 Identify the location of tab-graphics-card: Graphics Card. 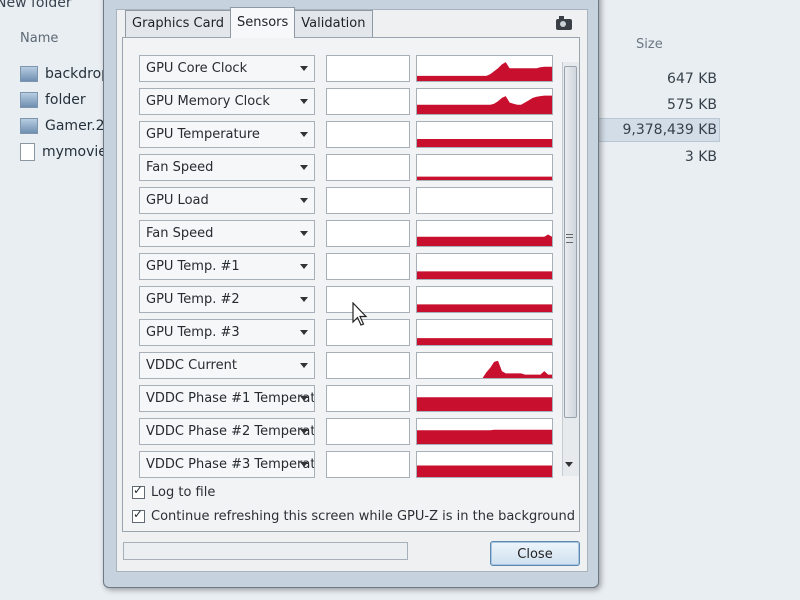
(178, 23).